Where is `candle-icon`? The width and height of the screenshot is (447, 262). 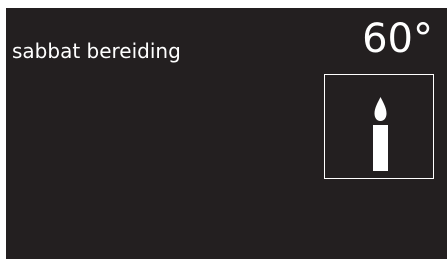
candle-icon is located at coordinates (380, 134).